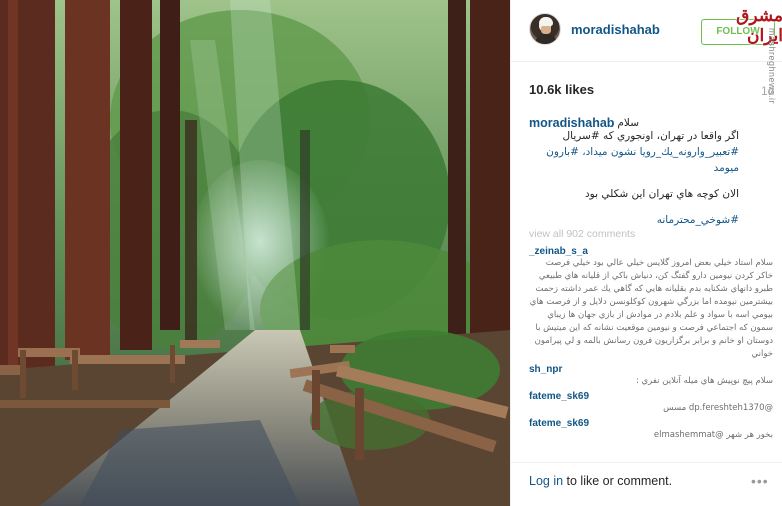  I want to click on username-link: moradishahab, so click(615, 29).